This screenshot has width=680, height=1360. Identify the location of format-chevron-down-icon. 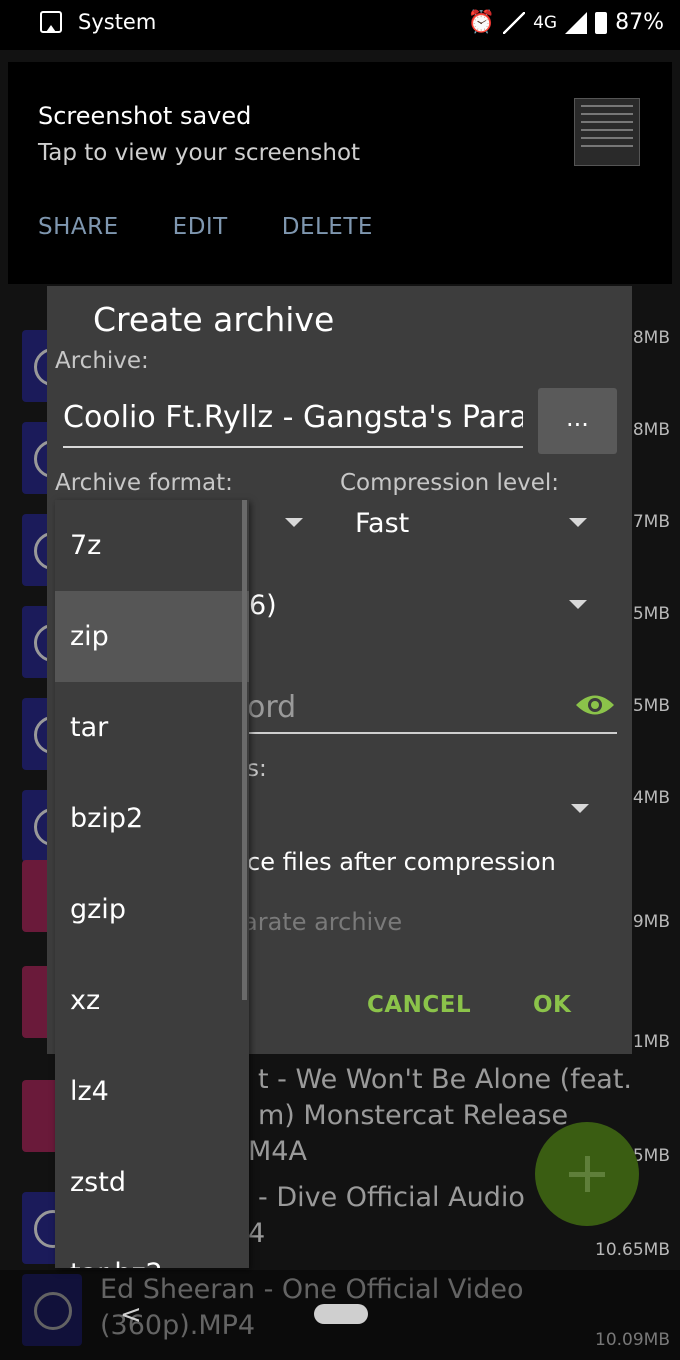
(294, 522).